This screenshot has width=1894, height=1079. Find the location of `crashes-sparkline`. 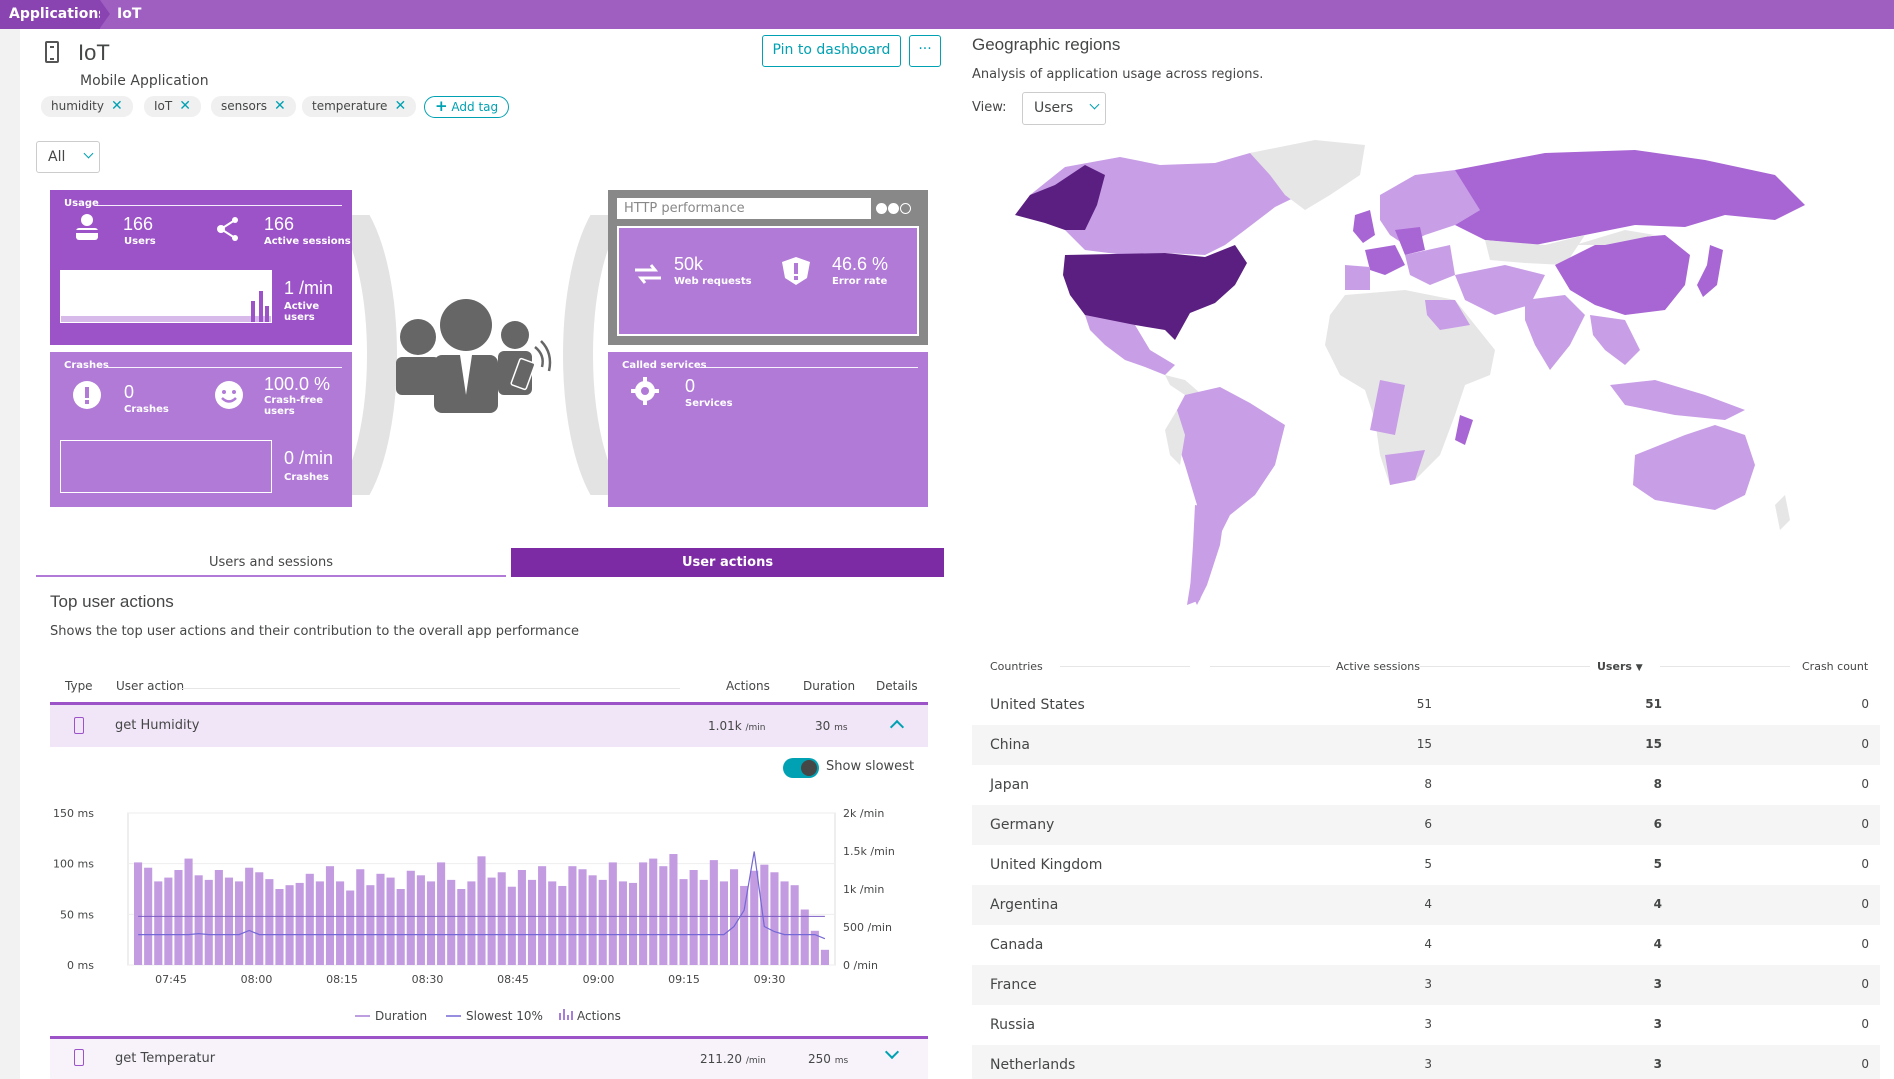

crashes-sparkline is located at coordinates (166, 466).